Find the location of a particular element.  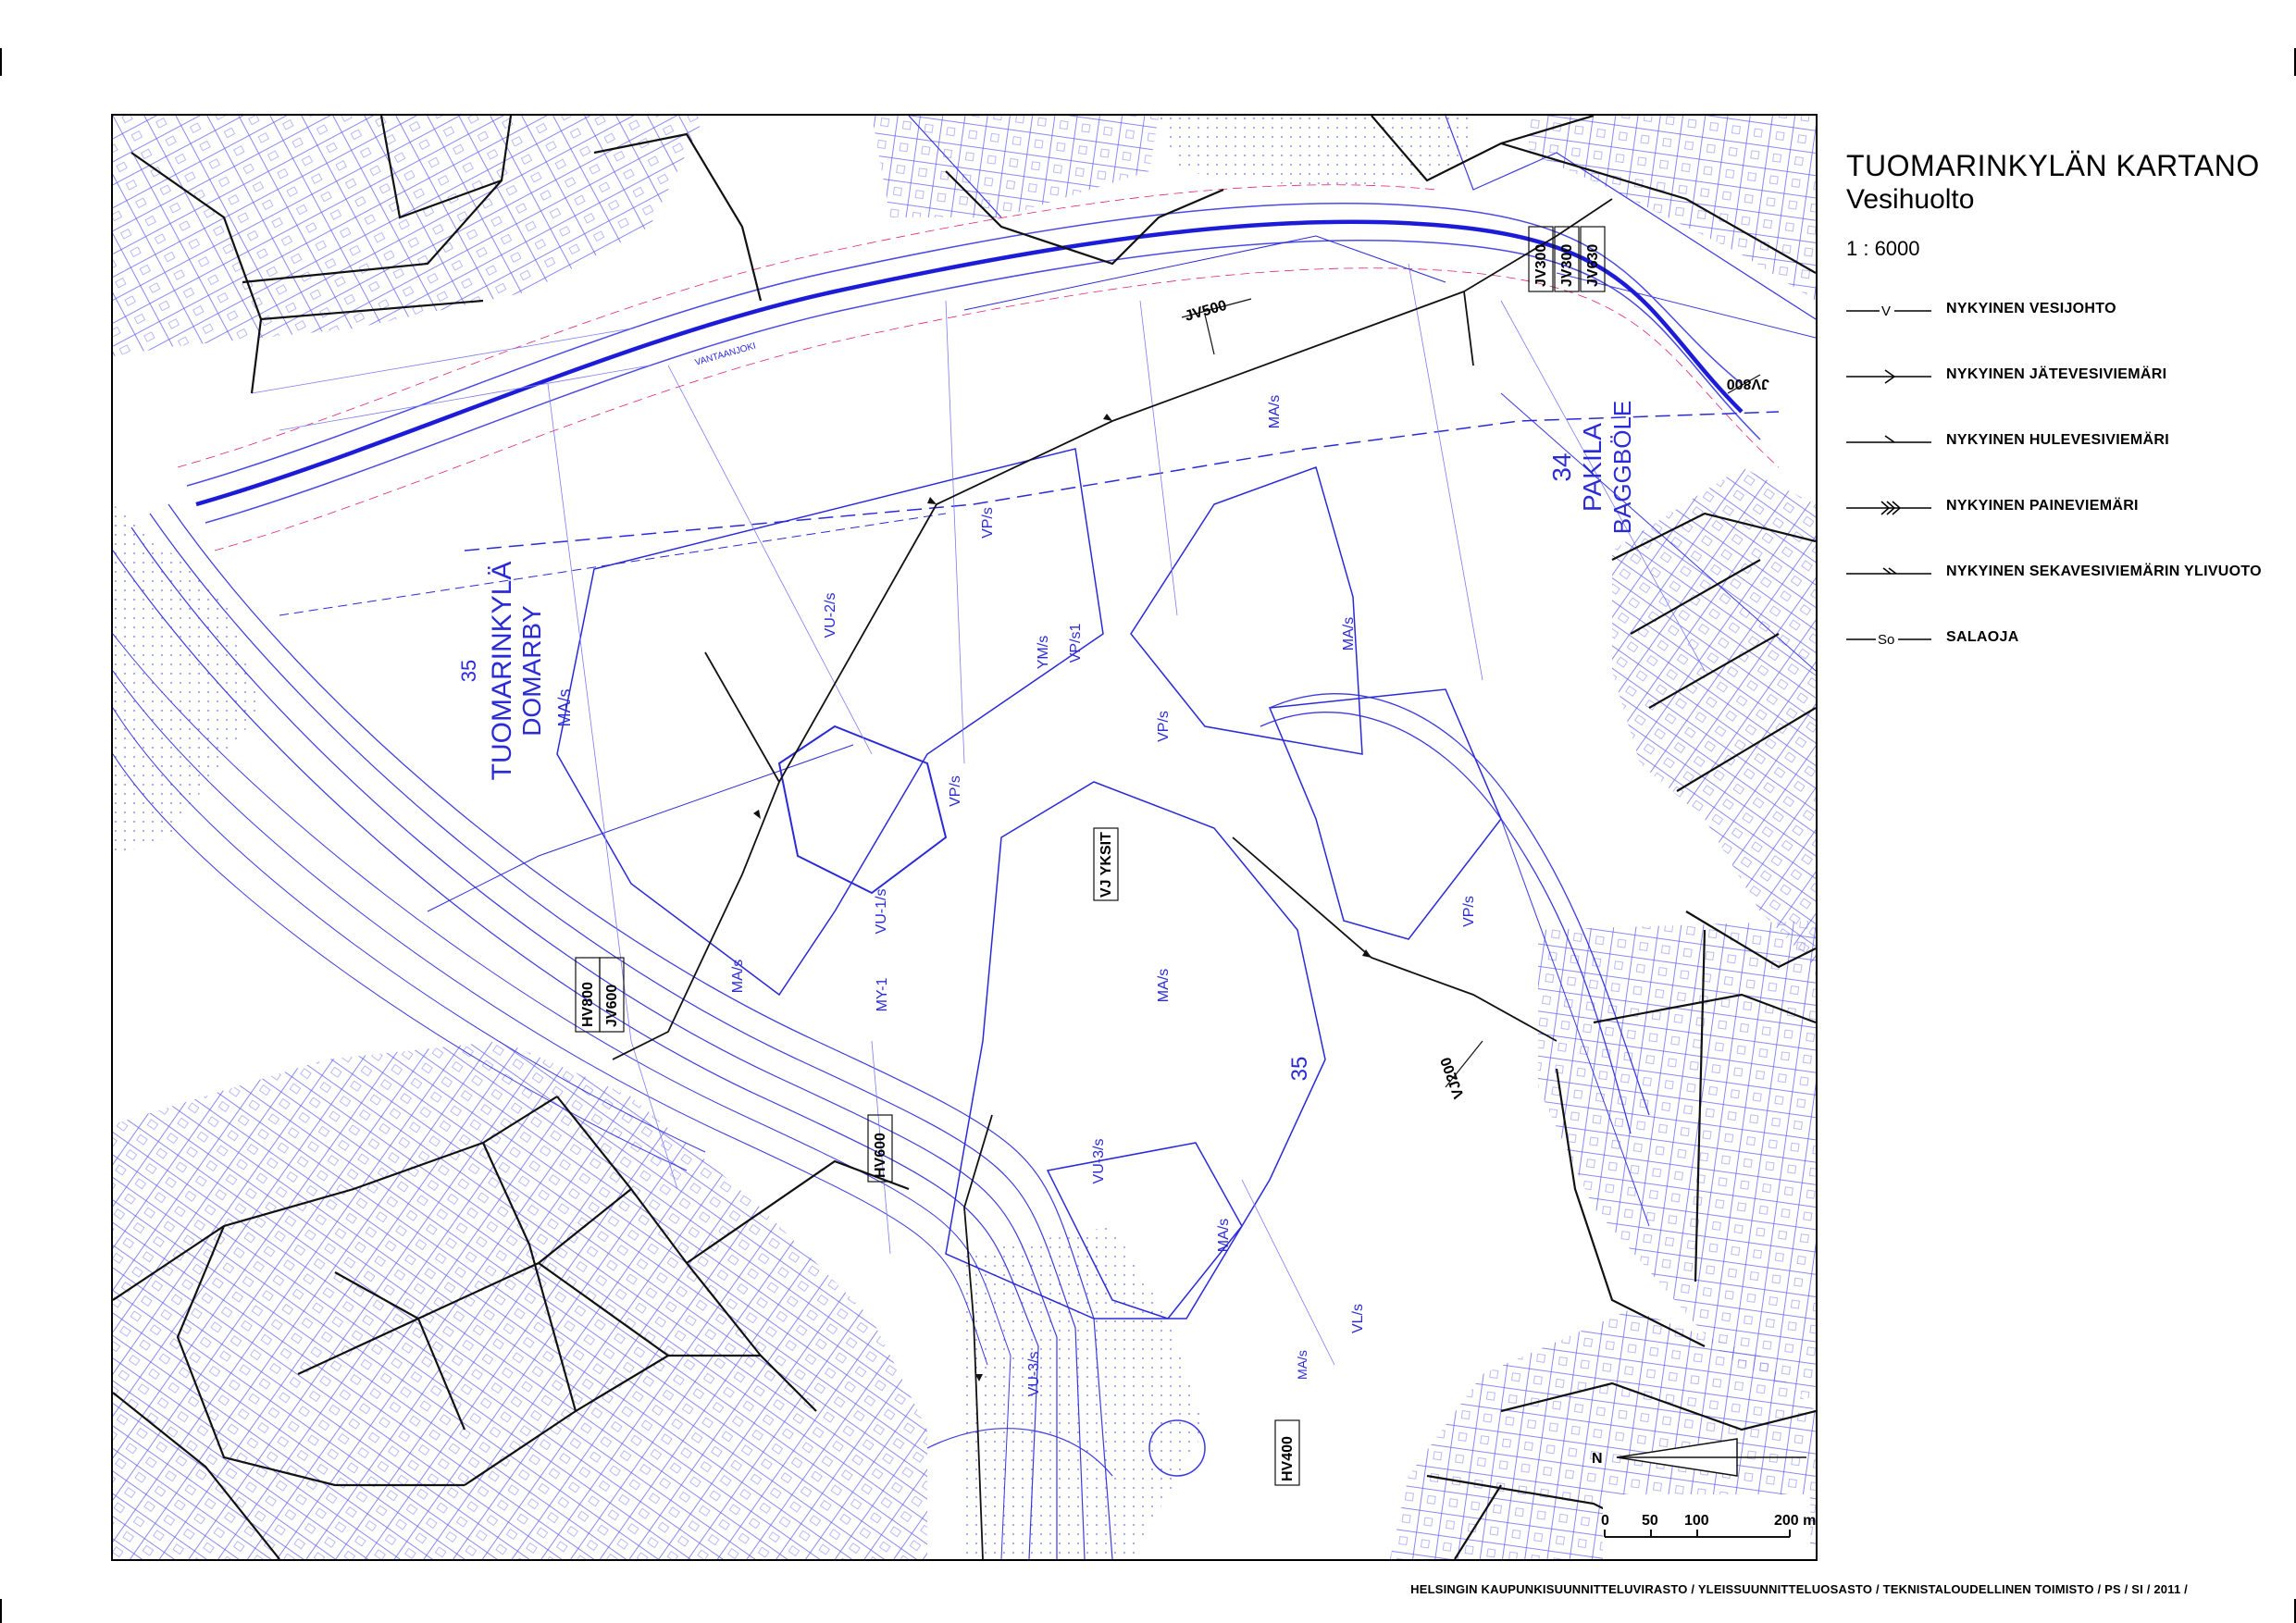

tag-vj200: VJ200 is located at coordinates (1453, 1077).